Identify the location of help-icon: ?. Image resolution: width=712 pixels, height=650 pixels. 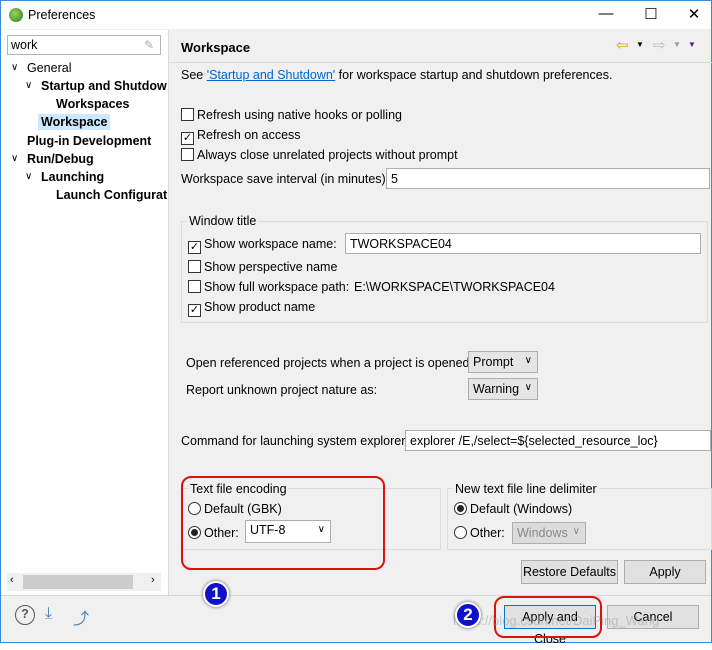
(25, 615).